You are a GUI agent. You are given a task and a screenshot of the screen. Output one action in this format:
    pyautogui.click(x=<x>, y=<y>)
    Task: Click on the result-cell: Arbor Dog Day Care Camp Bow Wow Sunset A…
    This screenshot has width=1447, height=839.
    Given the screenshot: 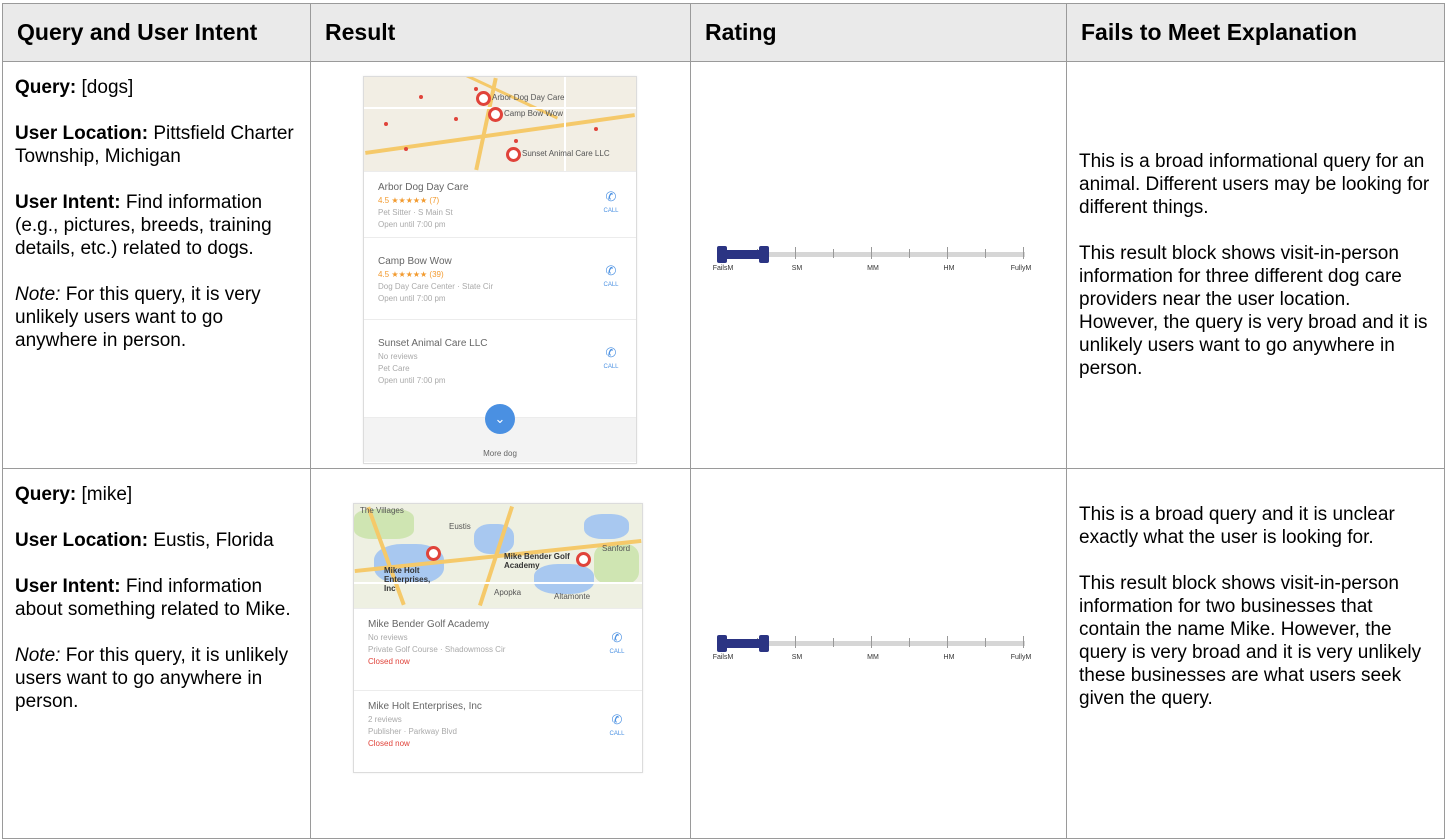 What is the action you would take?
    pyautogui.click(x=500, y=265)
    